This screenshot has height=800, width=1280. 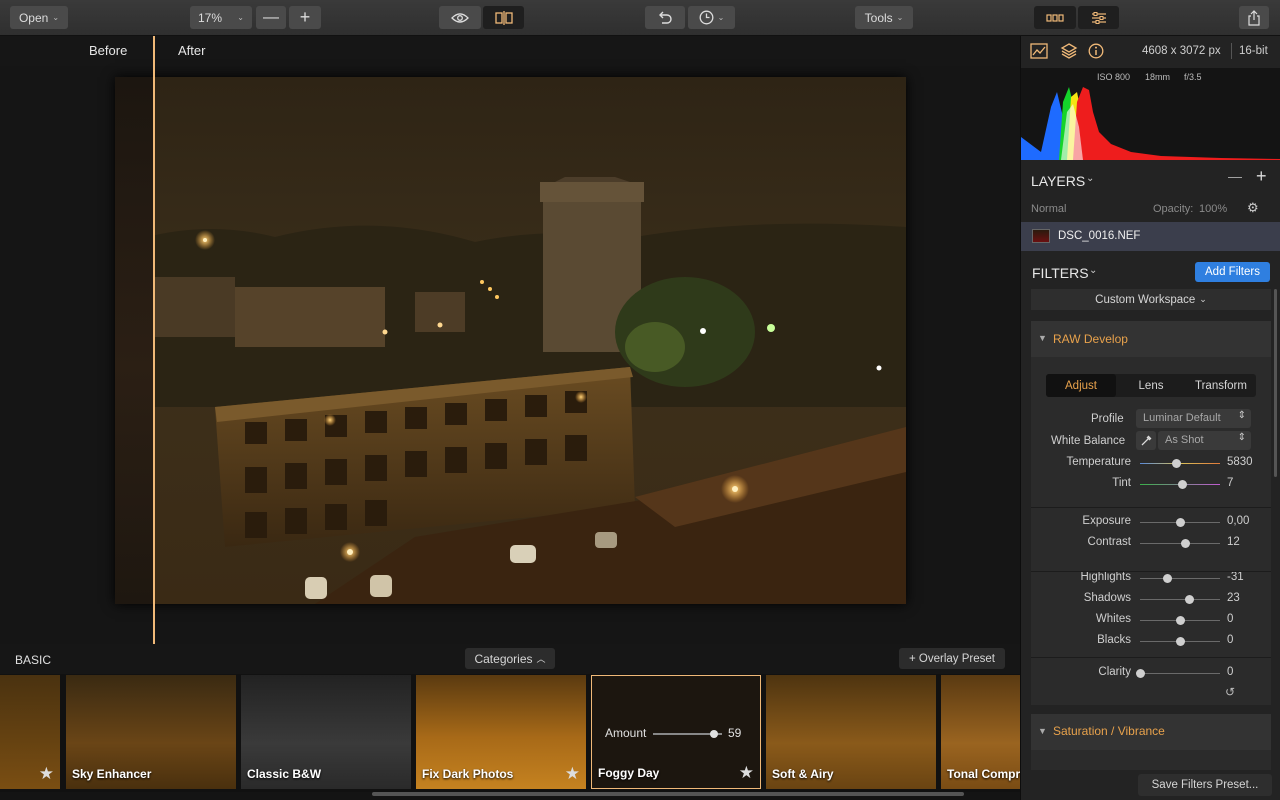 What do you see at coordinates (1151, 641) in the screenshot?
I see `slider-blacks: Blacks 0` at bounding box center [1151, 641].